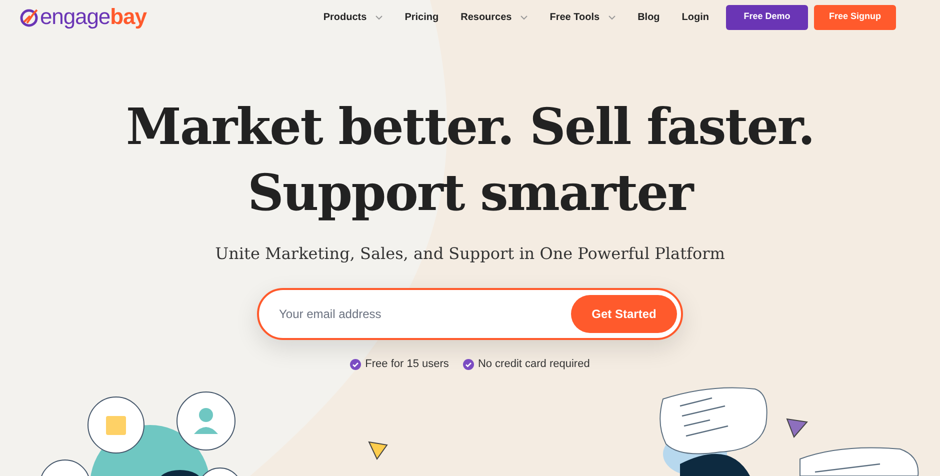 This screenshot has width=940, height=476. What do you see at coordinates (583, 17) in the screenshot?
I see `nav-link: Free Tools` at bounding box center [583, 17].